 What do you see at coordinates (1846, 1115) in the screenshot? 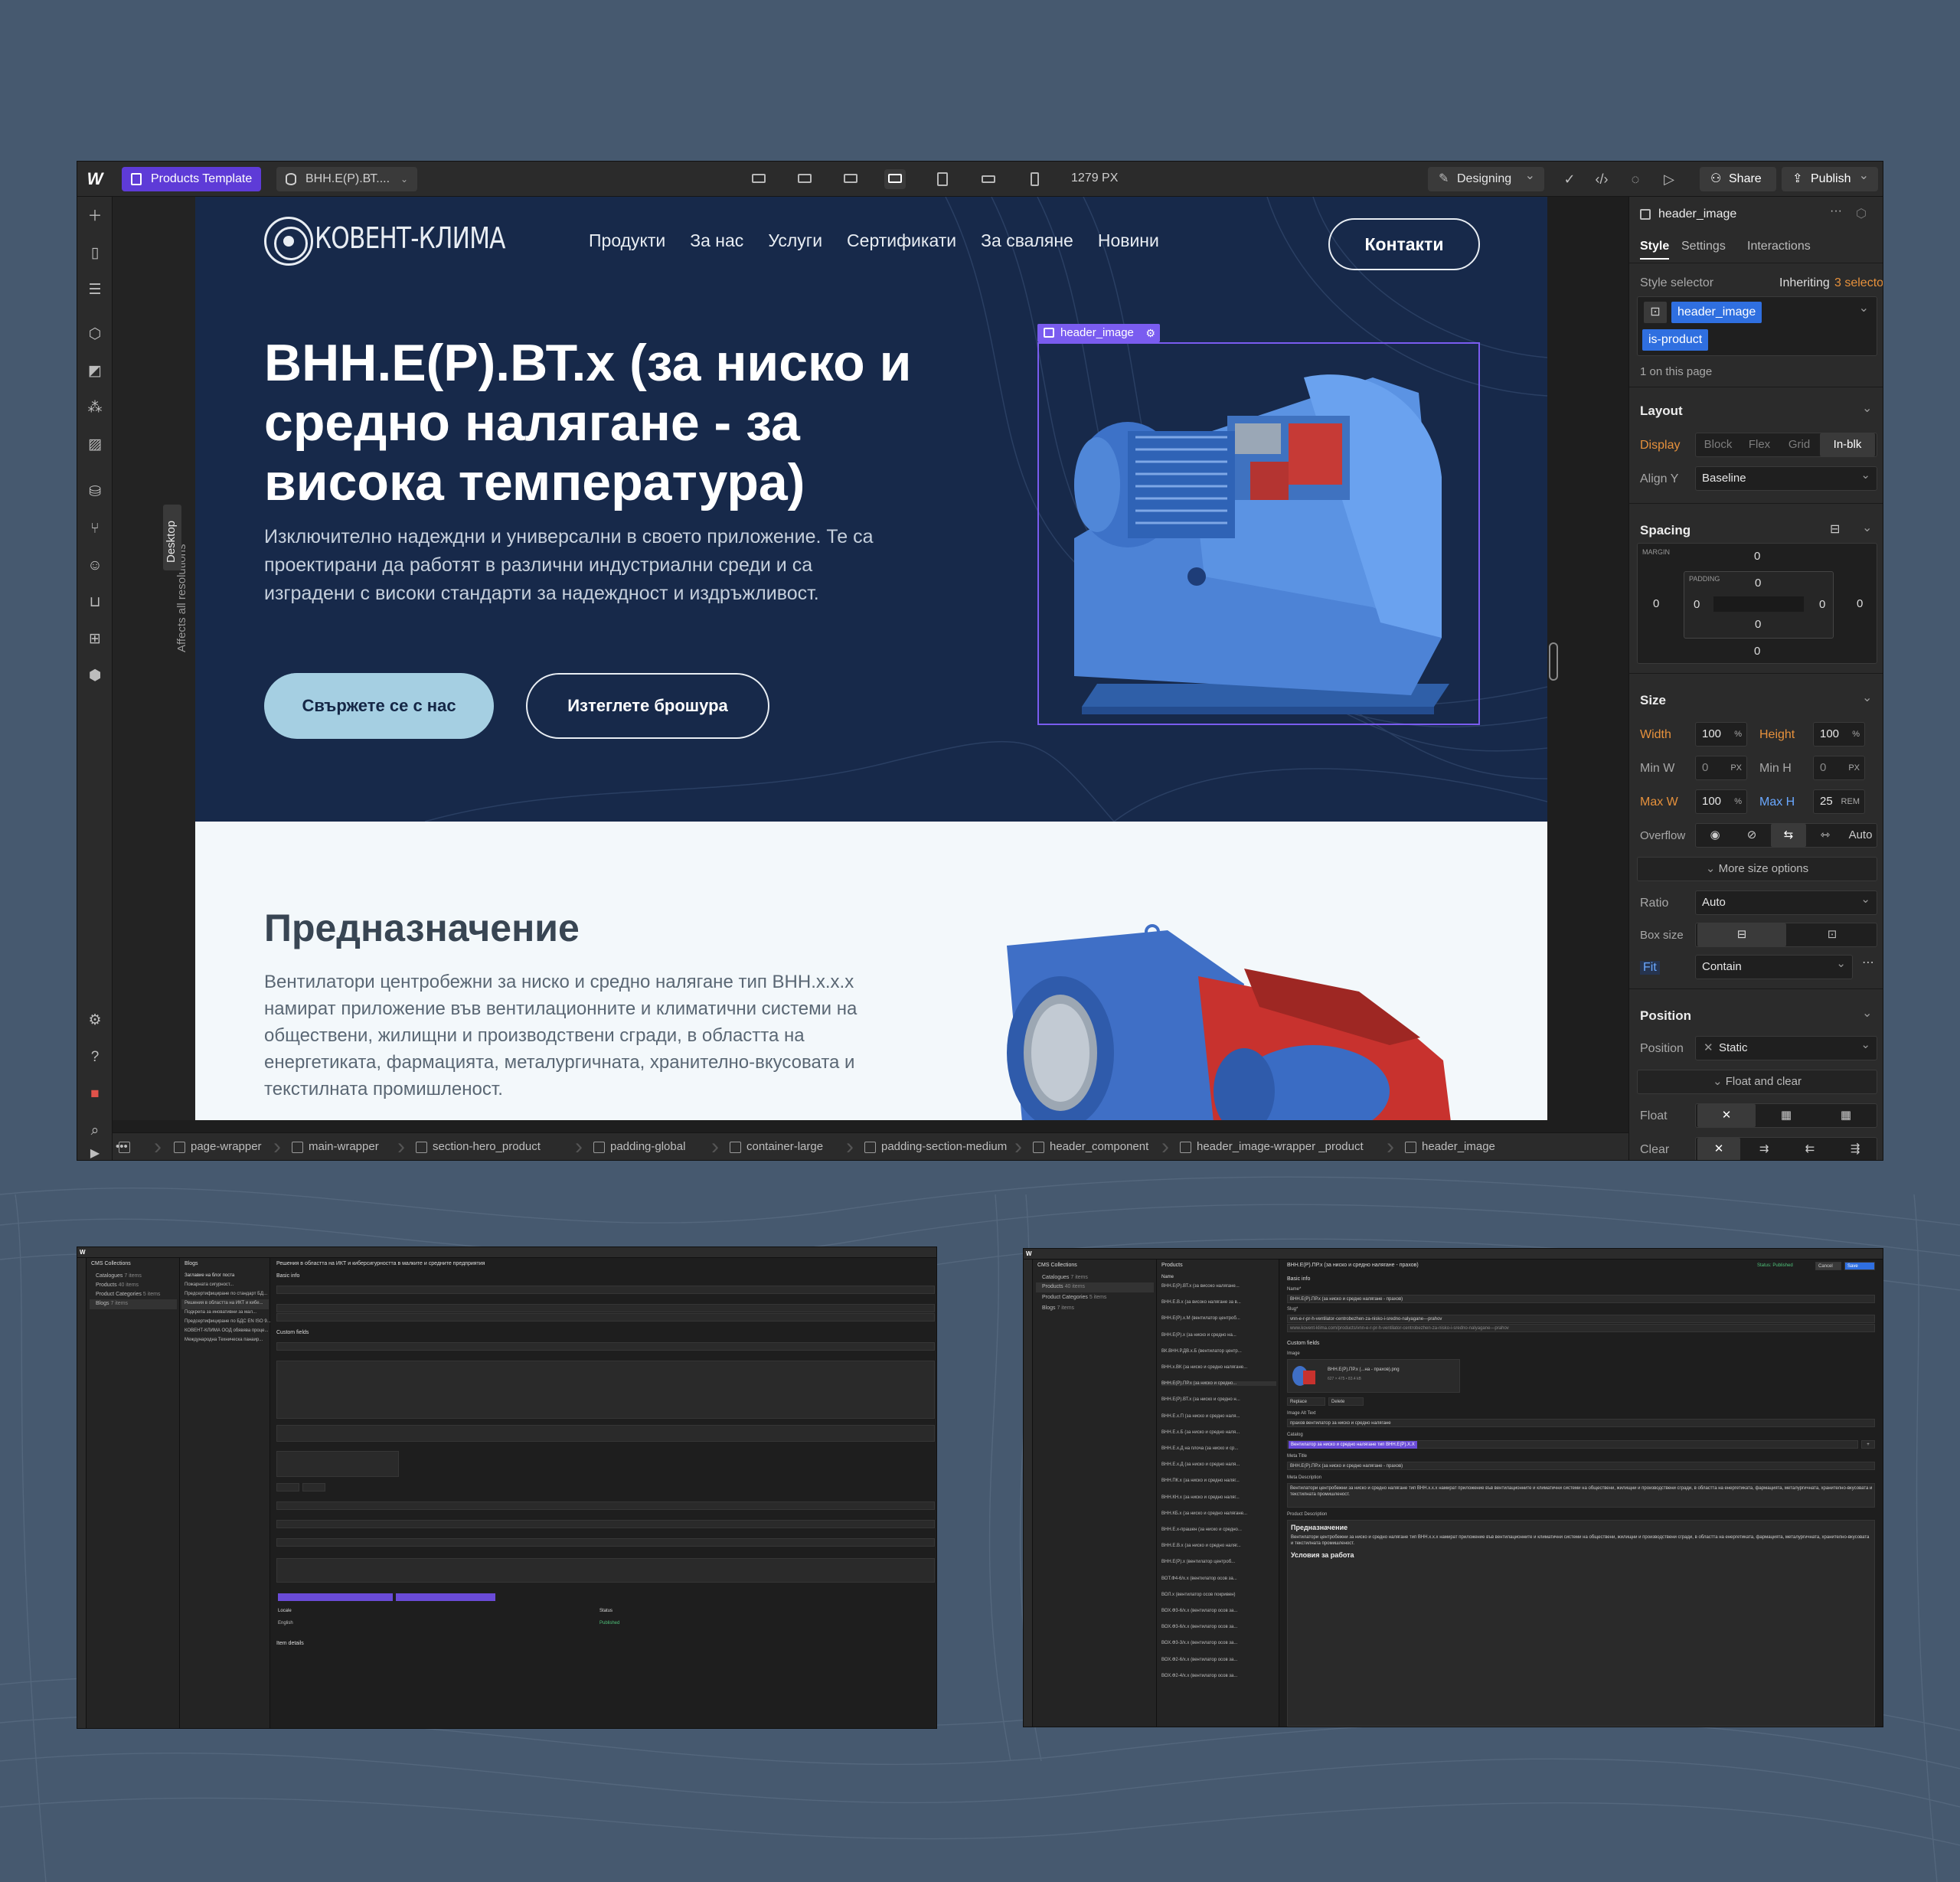
I see `float-right-icon: ▦` at bounding box center [1846, 1115].